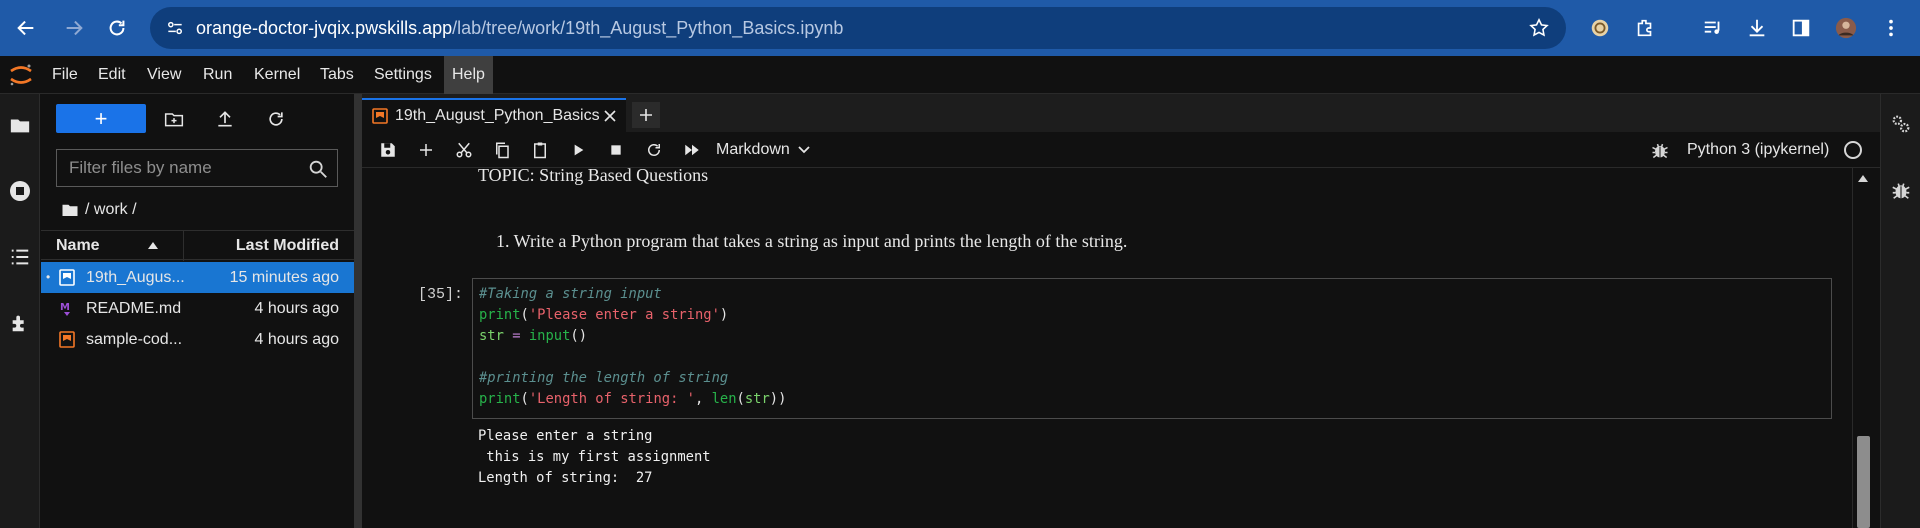 The height and width of the screenshot is (528, 1920). I want to click on tab-title: 19th_August_Python_Basics.i, so click(497, 115).